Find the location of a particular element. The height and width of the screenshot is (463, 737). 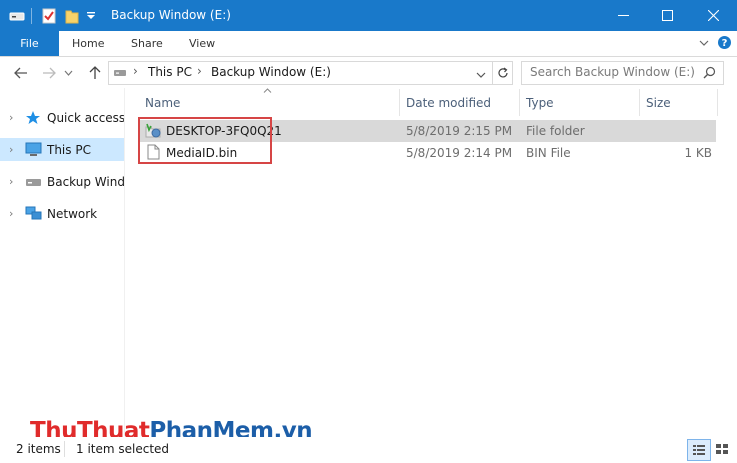

close-button is located at coordinates (713, 15).